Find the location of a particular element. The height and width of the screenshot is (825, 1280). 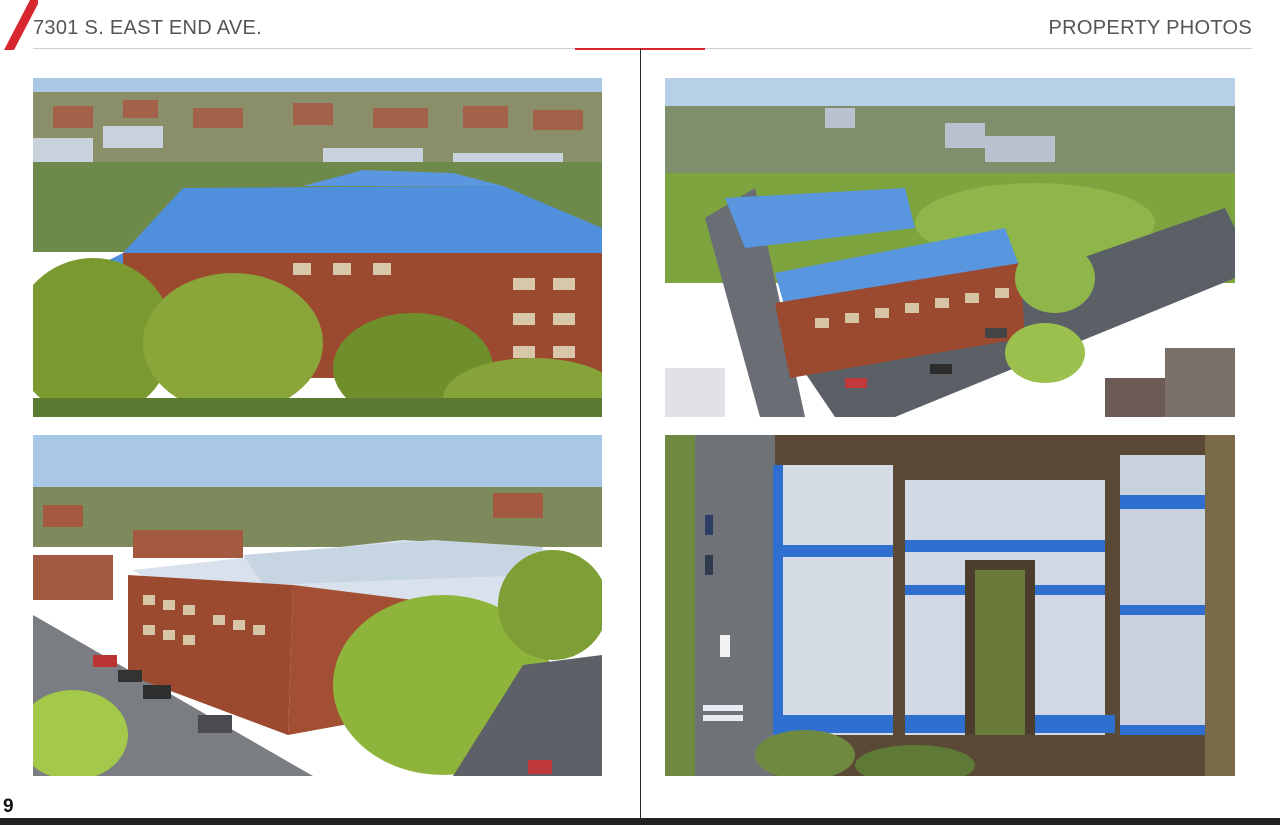

property-address: 7301 S. EAST END AVE. is located at coordinates (148, 28).